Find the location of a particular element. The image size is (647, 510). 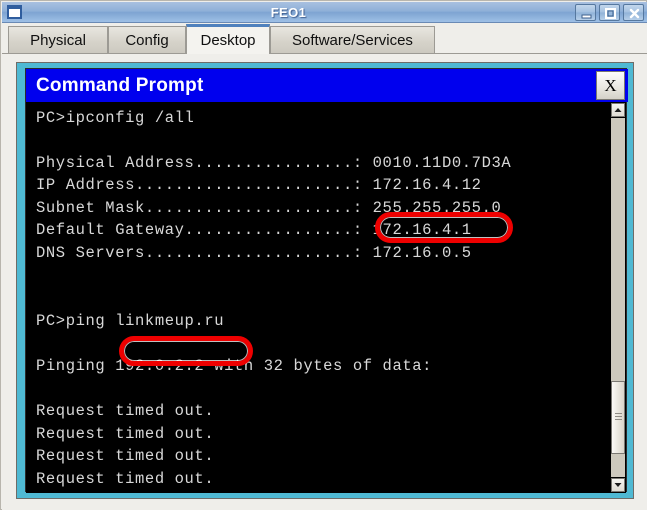

terminal-scrollbar is located at coordinates (618, 297).